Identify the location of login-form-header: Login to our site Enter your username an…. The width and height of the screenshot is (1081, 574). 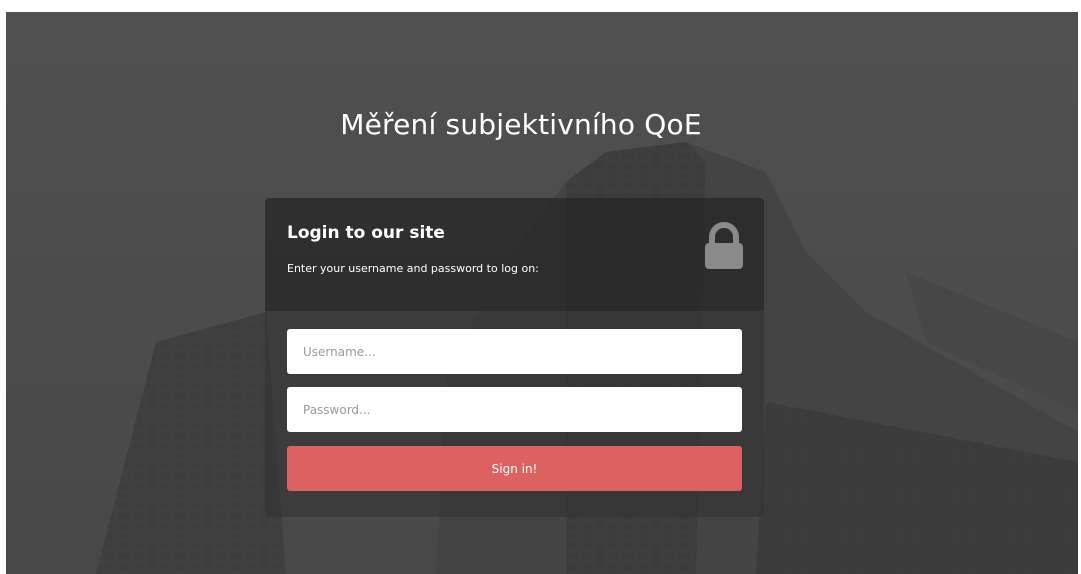
(514, 254).